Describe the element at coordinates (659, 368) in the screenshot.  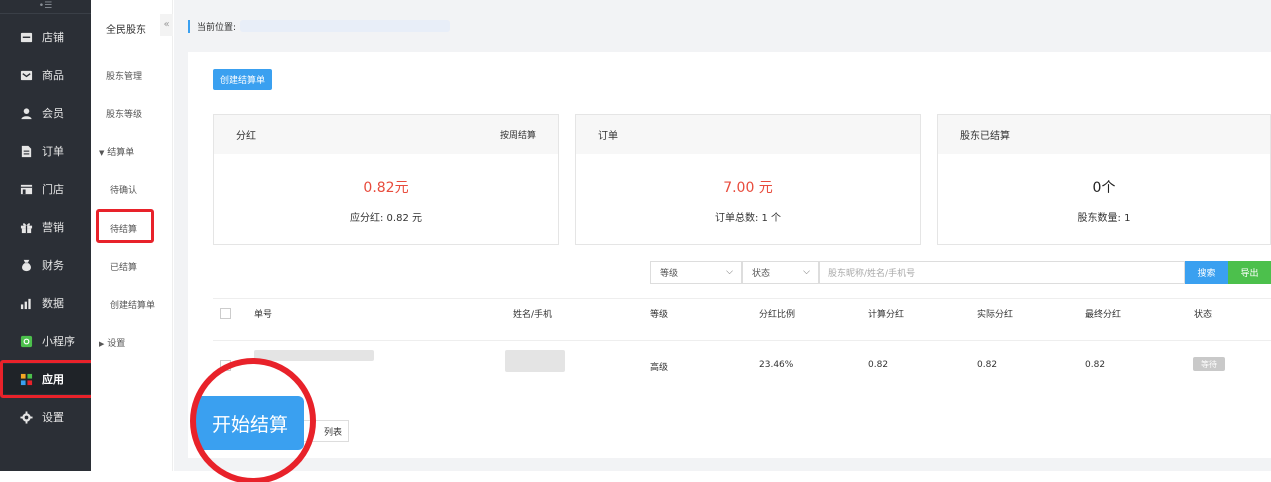
I see `row-level: 高级` at that location.